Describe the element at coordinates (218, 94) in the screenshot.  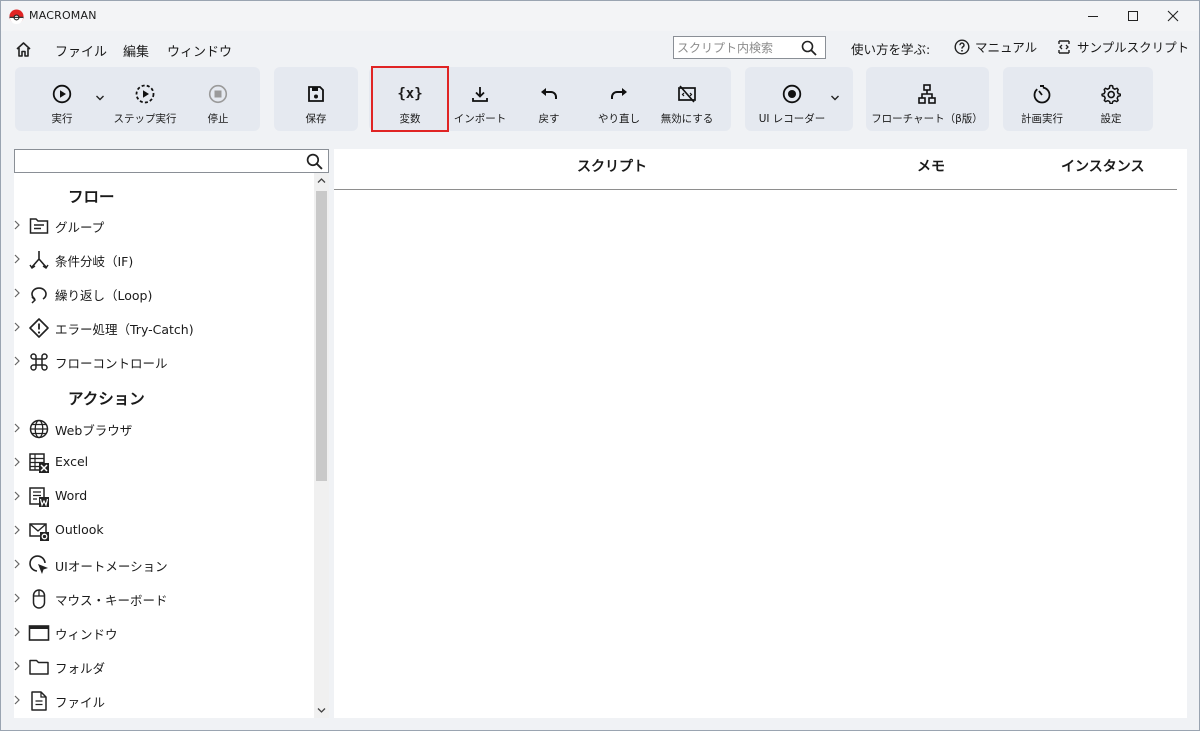
I see `stop-icon` at that location.